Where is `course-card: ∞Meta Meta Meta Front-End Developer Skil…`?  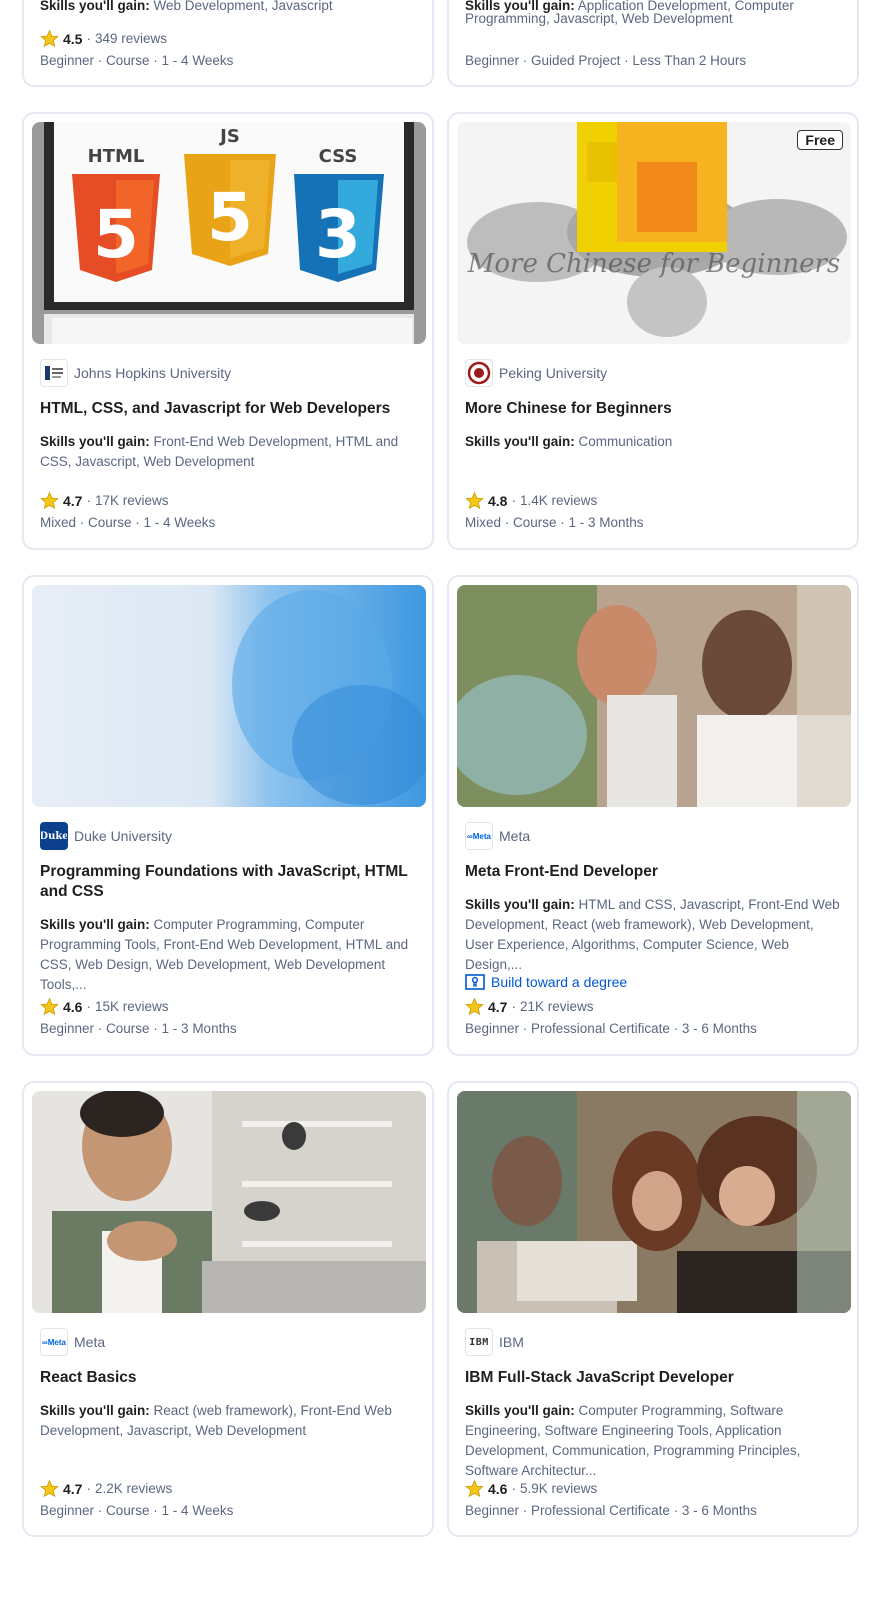 course-card: ∞Meta Meta Meta Front-End Developer Skil… is located at coordinates (653, 815).